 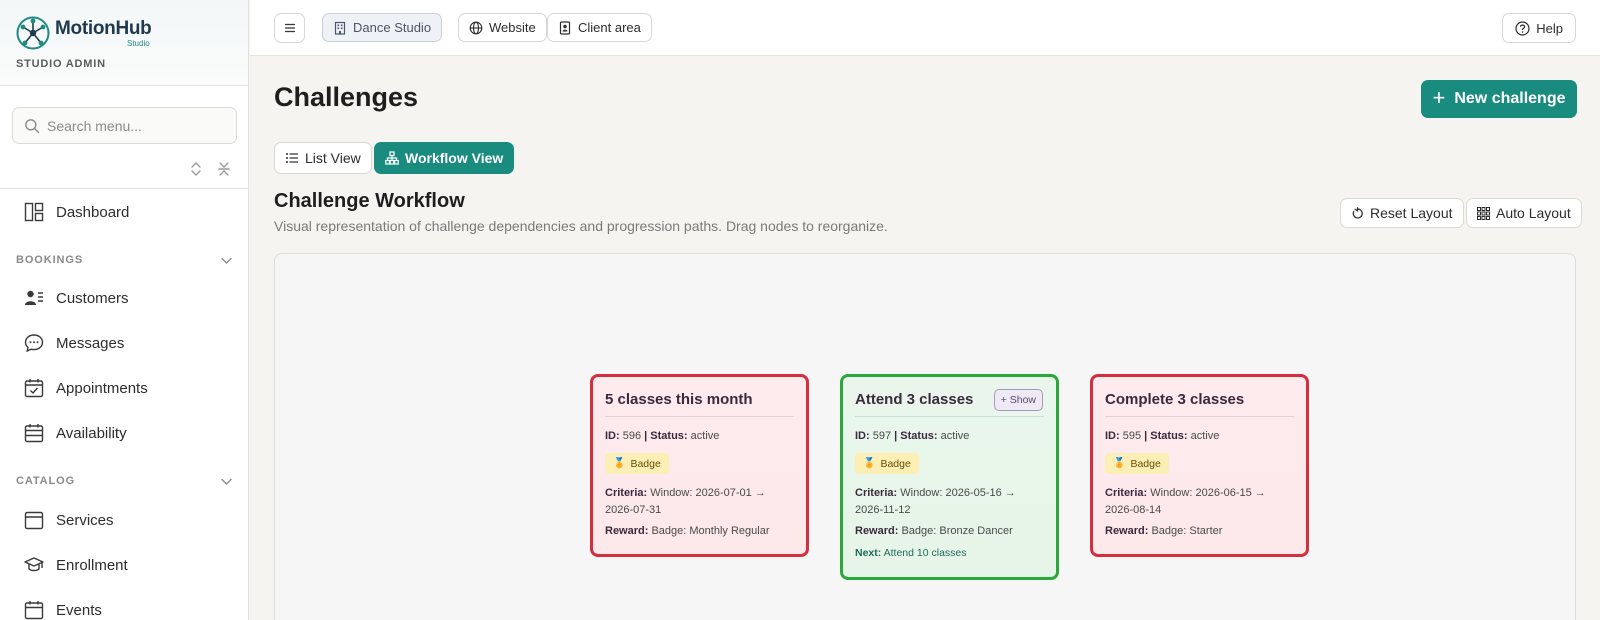 What do you see at coordinates (699, 404) in the screenshot?
I see `node-title: 5 classes this month` at bounding box center [699, 404].